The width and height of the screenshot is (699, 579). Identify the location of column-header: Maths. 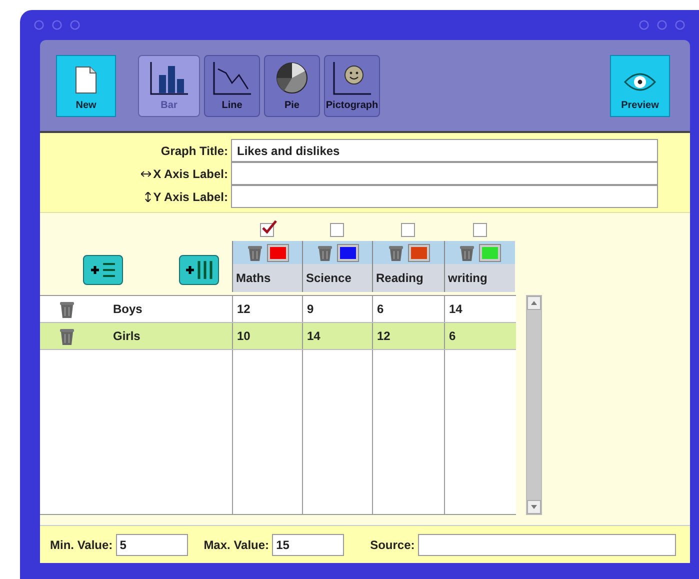
(267, 278).